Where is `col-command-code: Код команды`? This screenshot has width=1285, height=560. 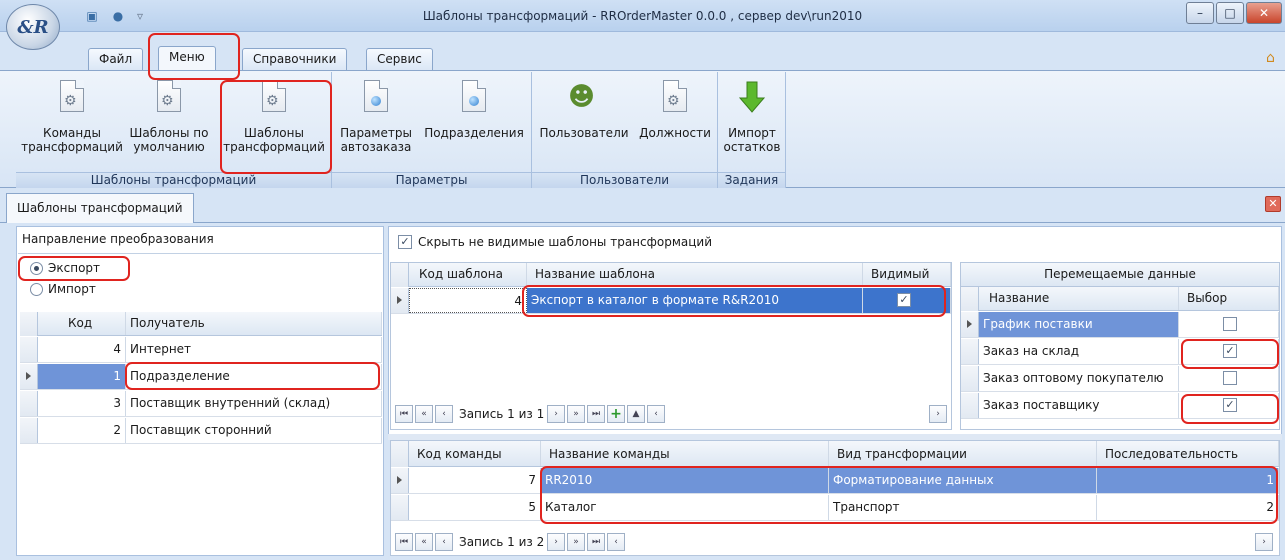
col-command-code: Код команды is located at coordinates (475, 453).